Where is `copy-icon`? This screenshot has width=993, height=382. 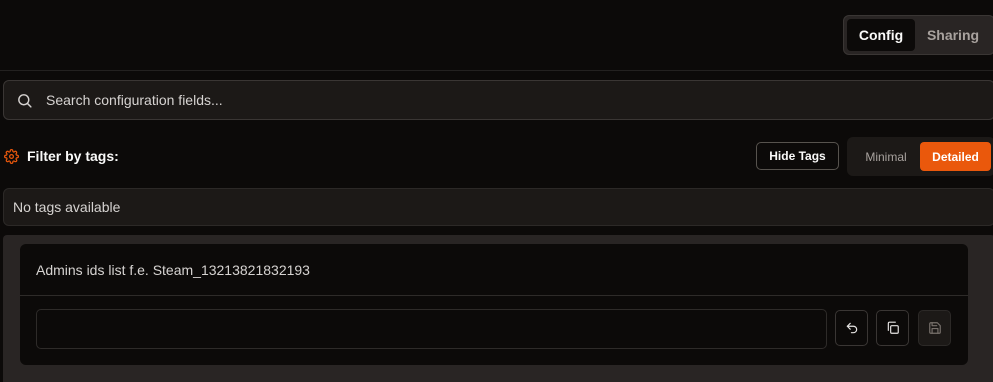
copy-icon is located at coordinates (893, 327).